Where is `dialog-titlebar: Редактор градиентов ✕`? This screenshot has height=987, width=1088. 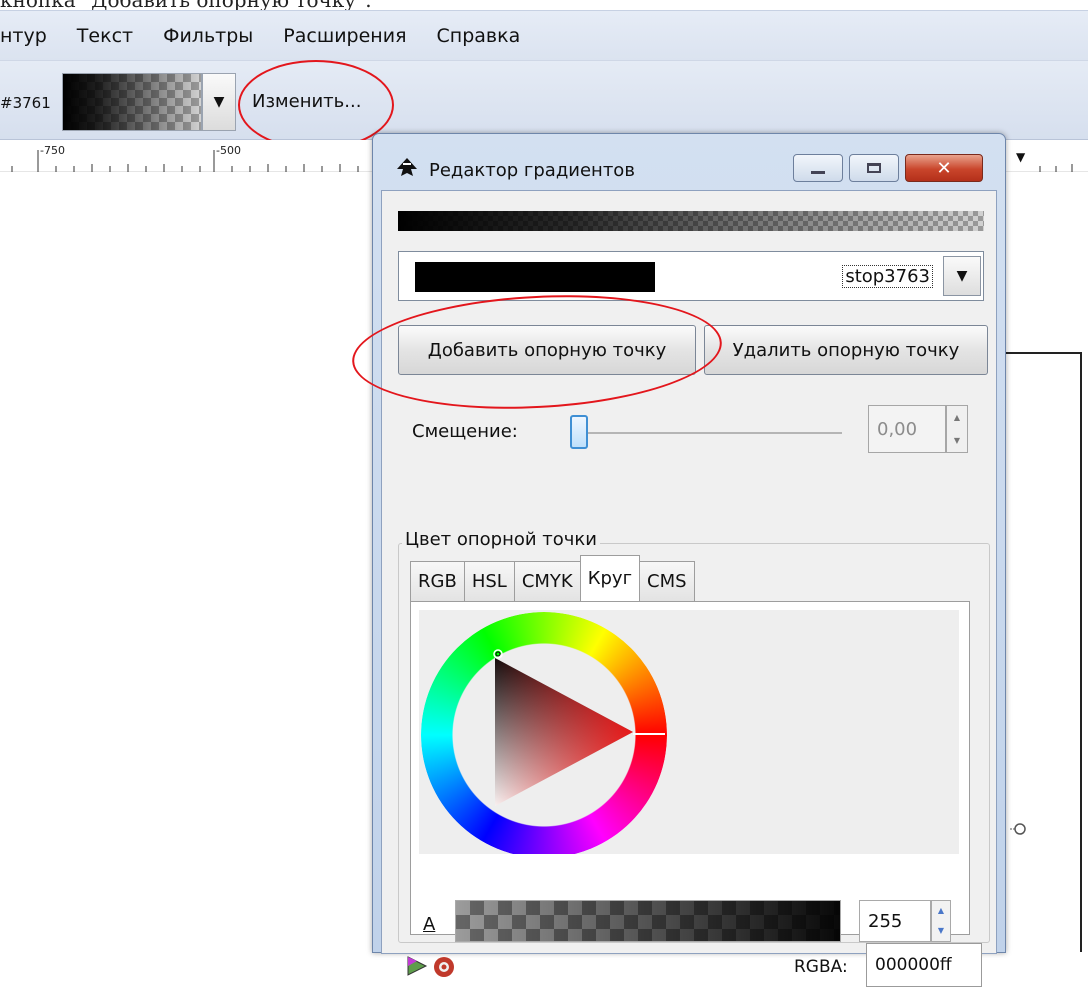 dialog-titlebar: Редактор градиентов ✕ is located at coordinates (689, 162).